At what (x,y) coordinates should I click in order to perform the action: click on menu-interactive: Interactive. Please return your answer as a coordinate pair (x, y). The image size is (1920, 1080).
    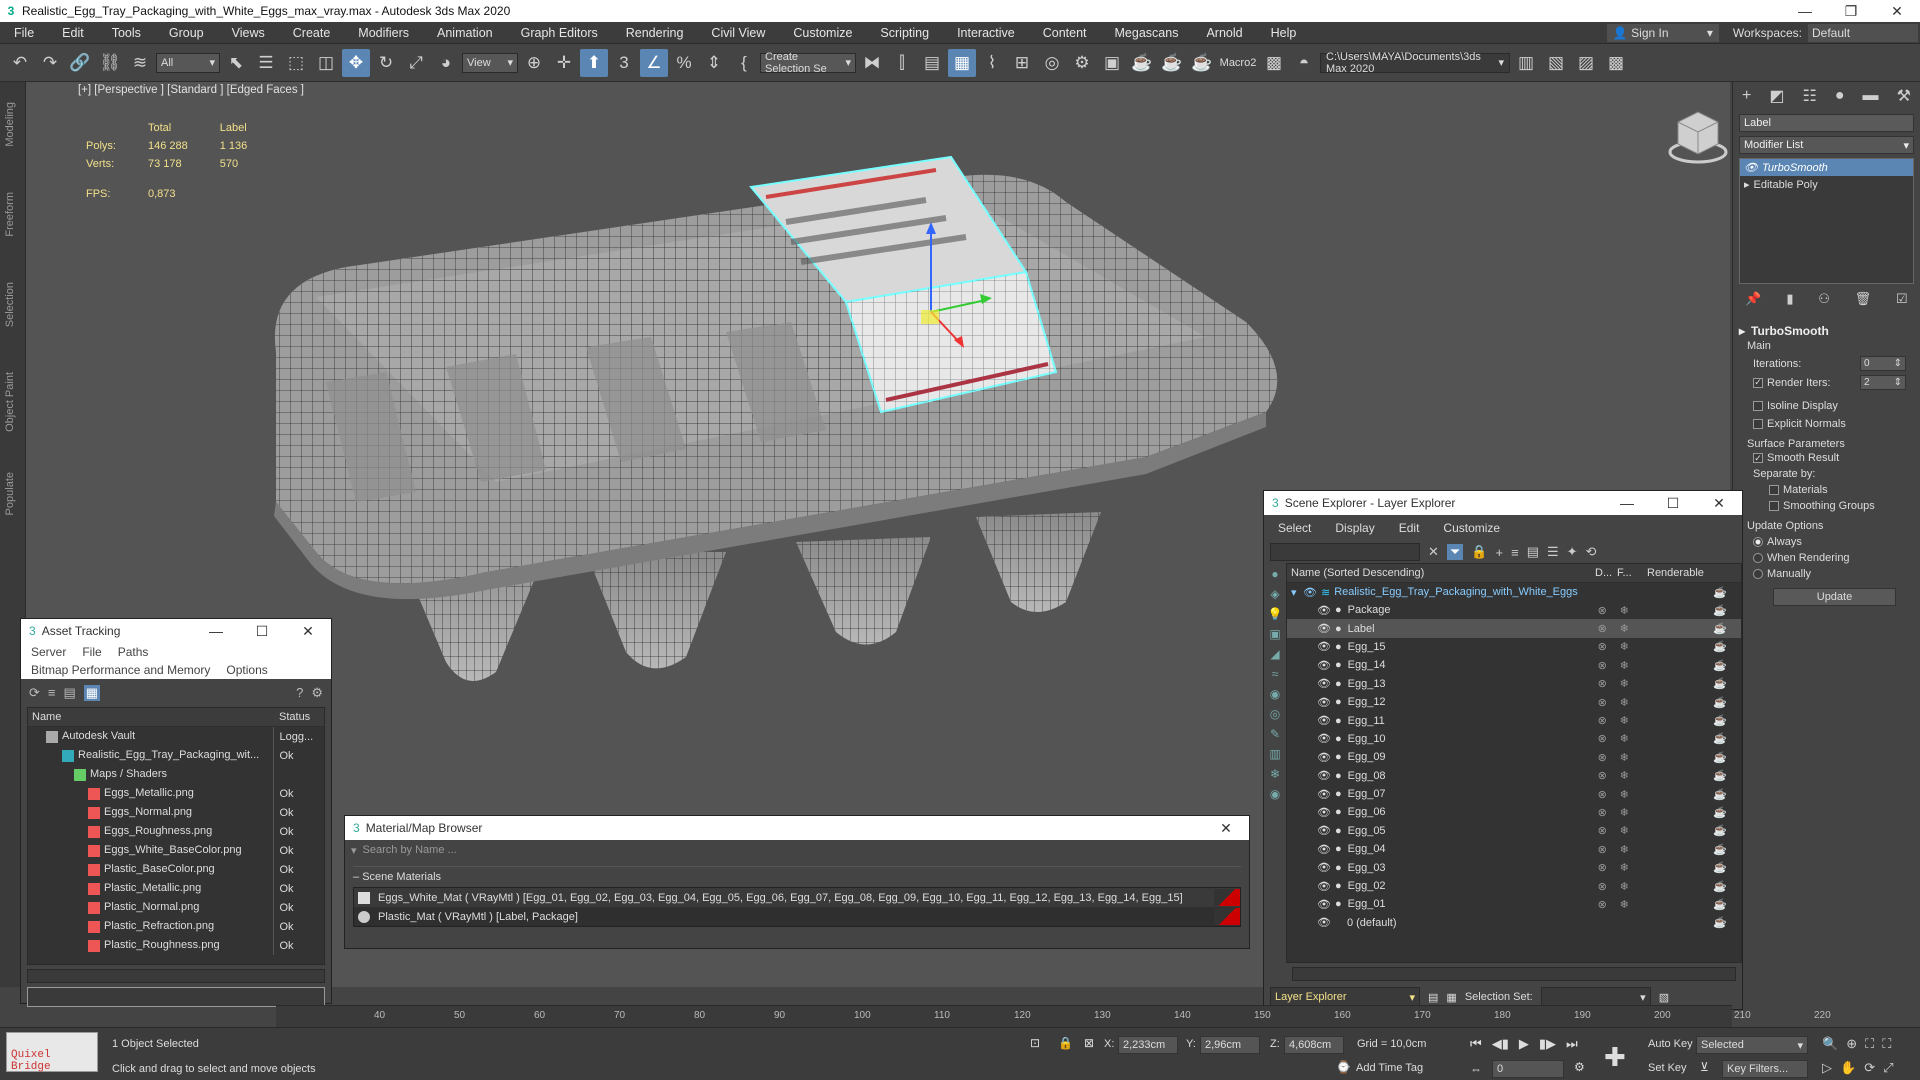
    Looking at the image, I should click on (986, 33).